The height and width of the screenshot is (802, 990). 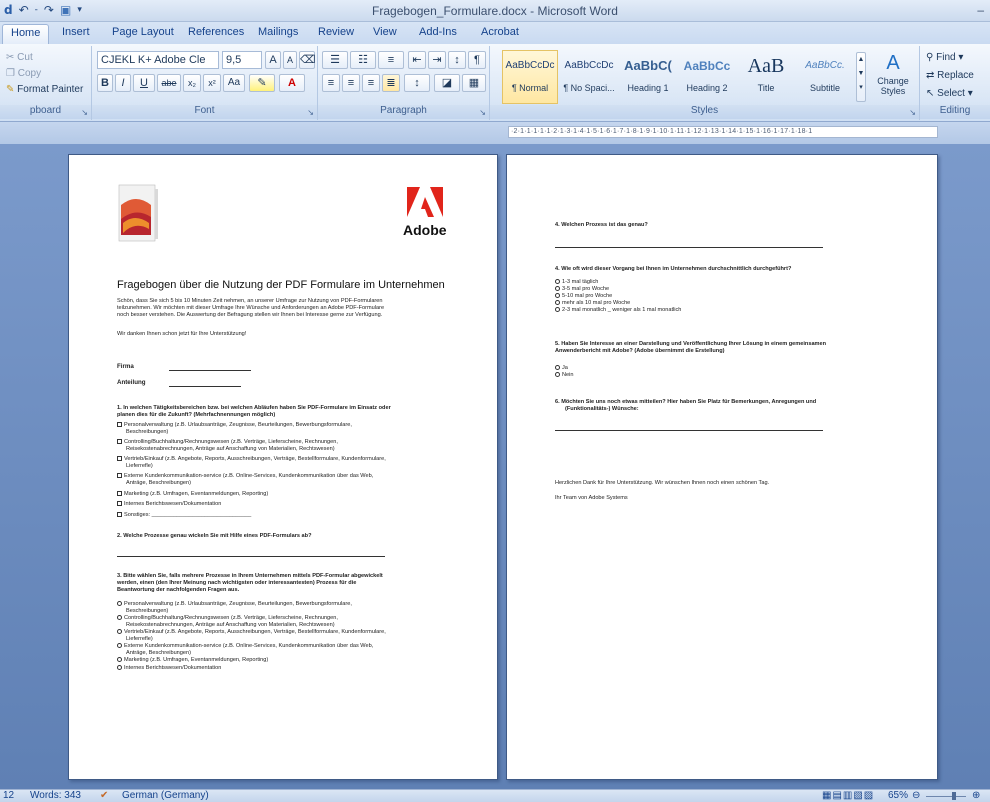 I want to click on minimize-button: –, so click(x=980, y=10).